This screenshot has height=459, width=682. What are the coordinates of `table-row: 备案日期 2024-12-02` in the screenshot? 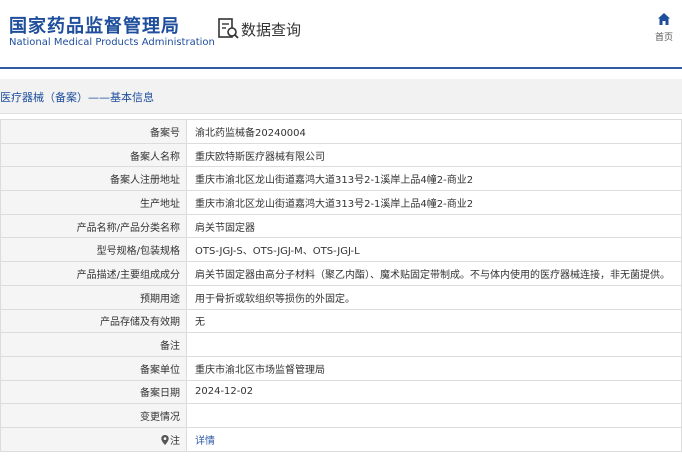 It's located at (341, 392).